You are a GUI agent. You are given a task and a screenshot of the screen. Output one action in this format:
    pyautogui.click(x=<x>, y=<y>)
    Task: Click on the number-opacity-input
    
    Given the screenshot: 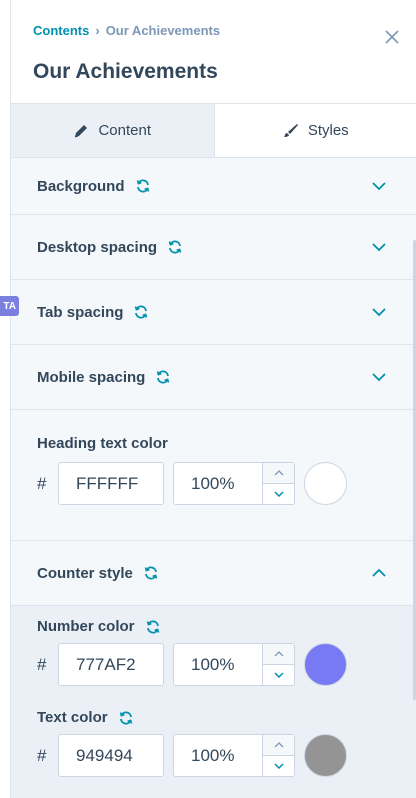 What is the action you would take?
    pyautogui.click(x=218, y=664)
    